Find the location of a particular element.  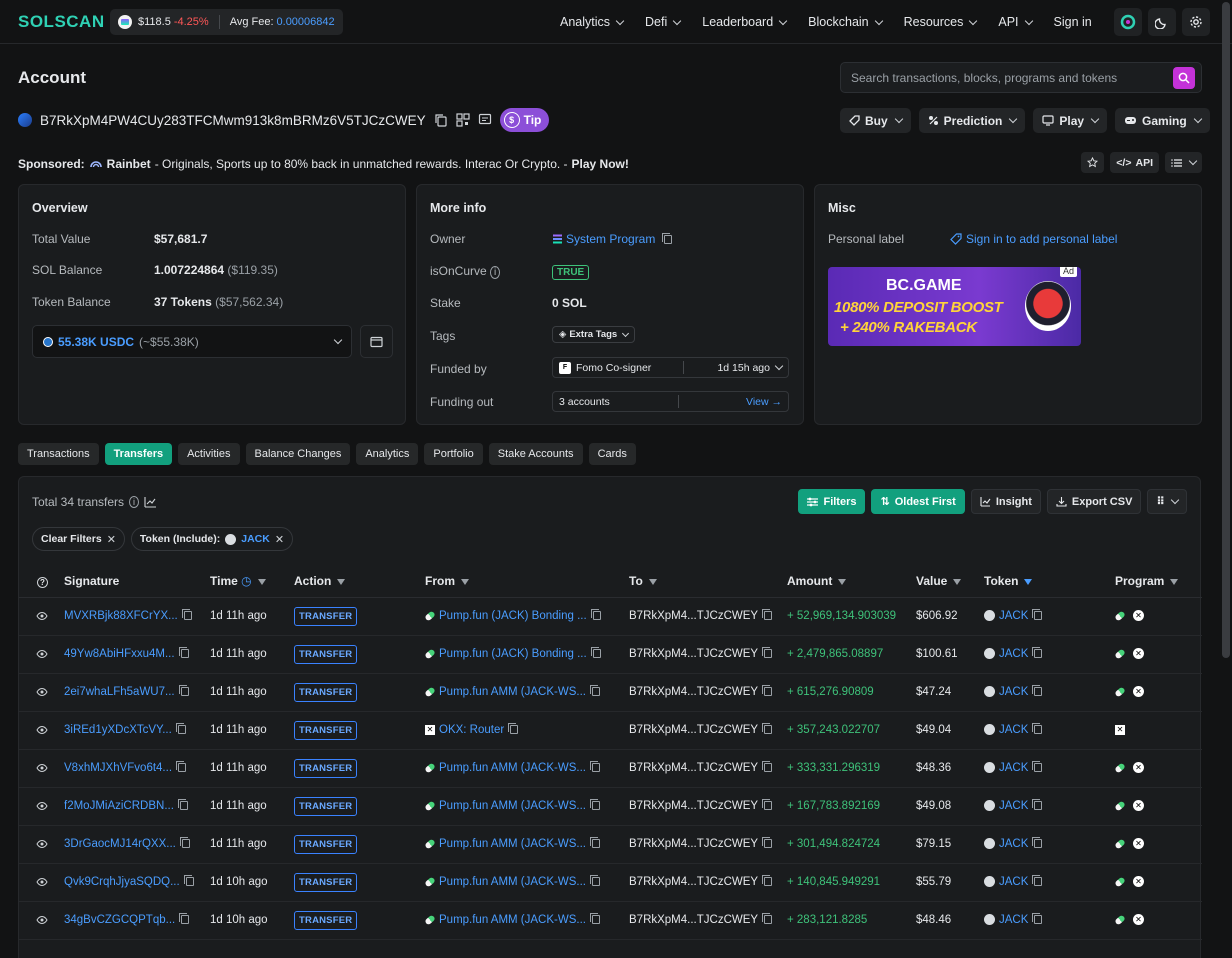

tab-activities: Activities is located at coordinates (209, 454).